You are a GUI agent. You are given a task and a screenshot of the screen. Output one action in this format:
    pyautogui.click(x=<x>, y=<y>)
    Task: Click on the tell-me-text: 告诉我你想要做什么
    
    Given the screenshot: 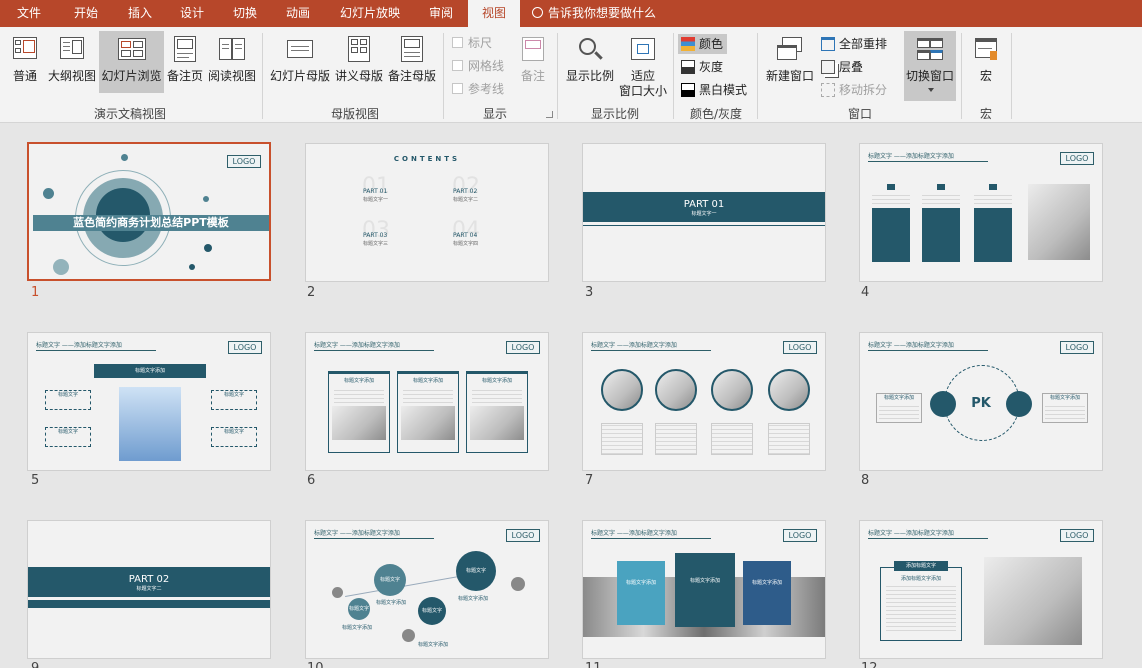 What is the action you would take?
    pyautogui.click(x=602, y=13)
    